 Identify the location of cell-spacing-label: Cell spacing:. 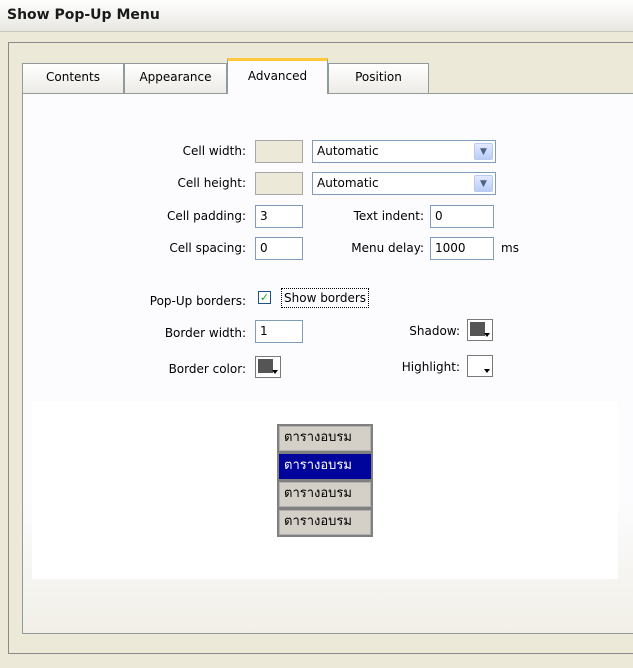
(207, 248).